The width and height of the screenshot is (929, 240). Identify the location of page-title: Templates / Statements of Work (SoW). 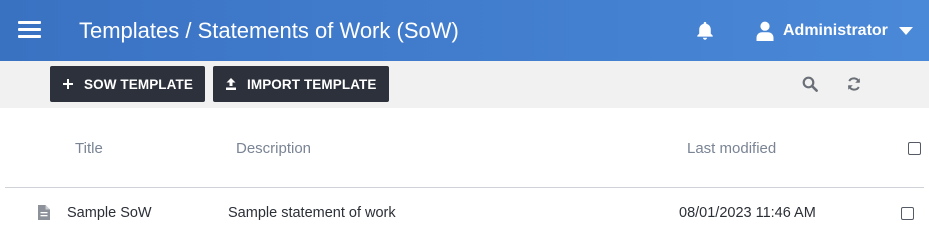
(269, 30).